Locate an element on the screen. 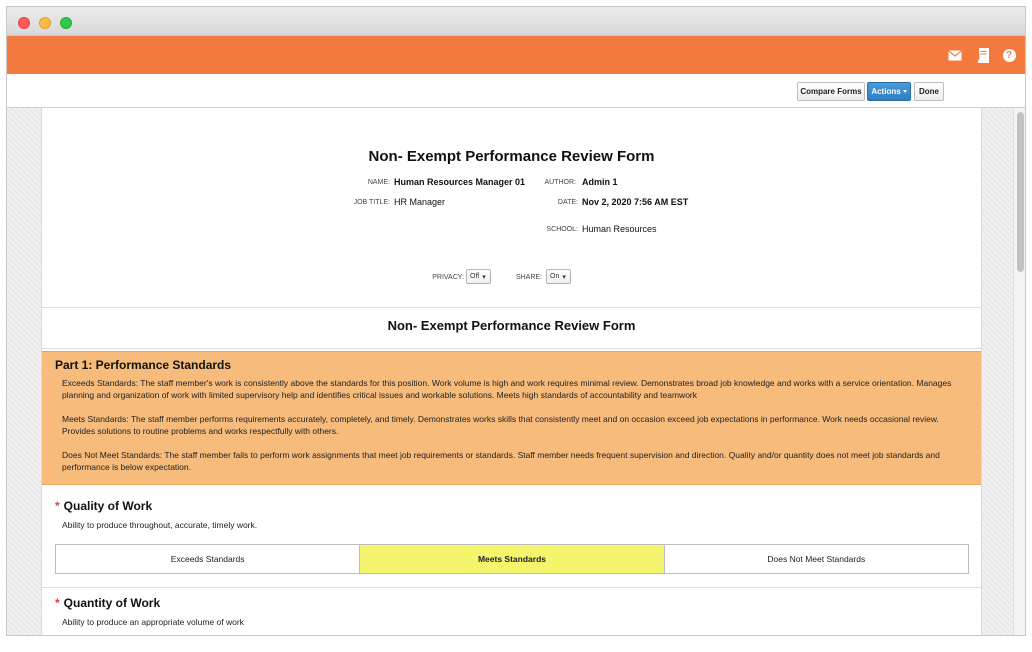  privacy-select: Off ▾ is located at coordinates (478, 276).